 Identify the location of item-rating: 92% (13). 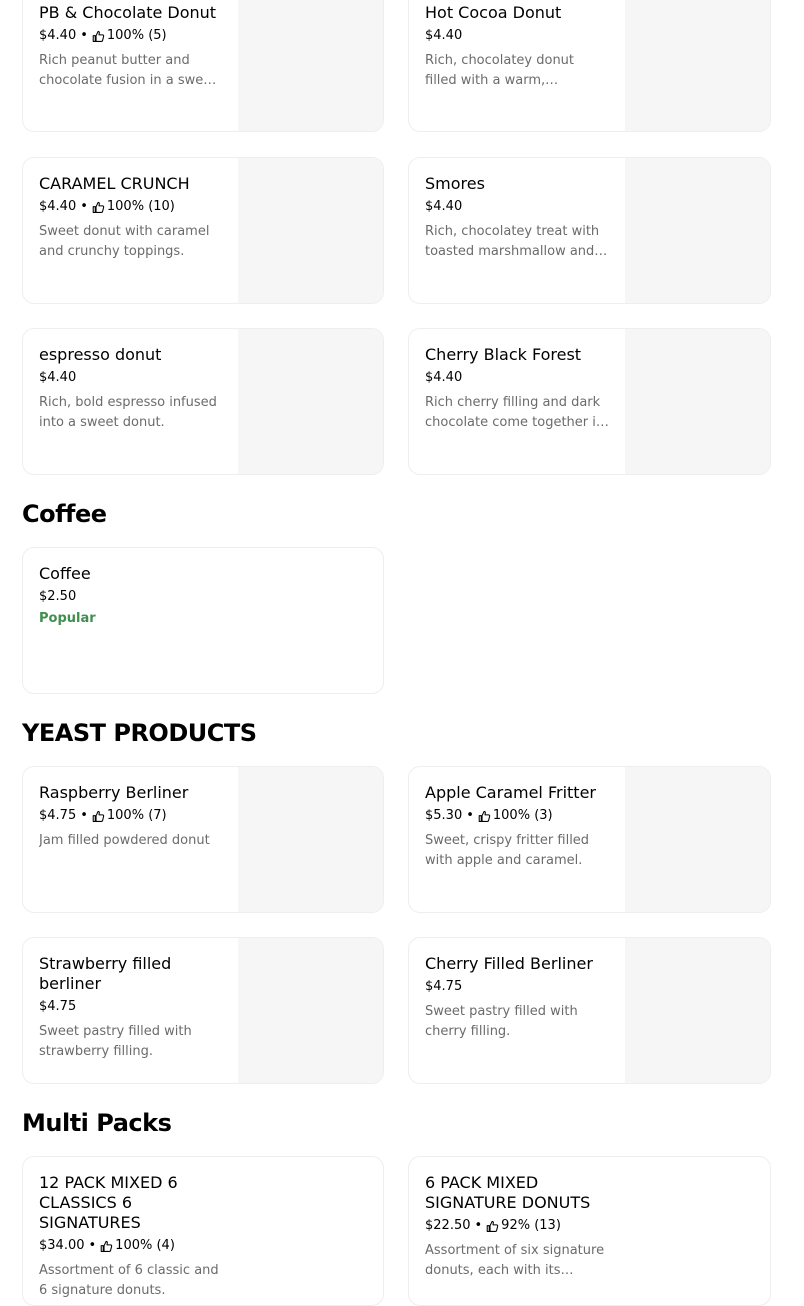
(531, 1225).